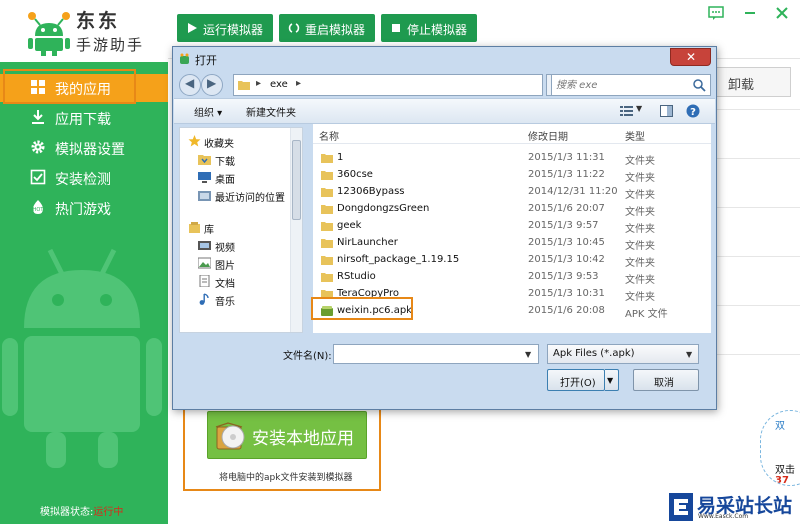  I want to click on emulator-status: 模拟器状态:运行中, so click(81, 510).